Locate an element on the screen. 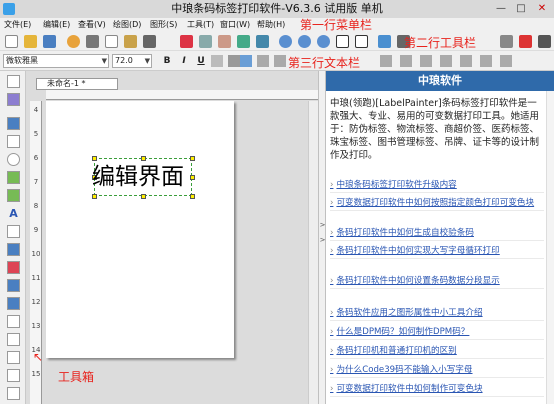 This screenshot has height=404, width=554. ruler-tick-label: 10 is located at coordinates (36, 254).